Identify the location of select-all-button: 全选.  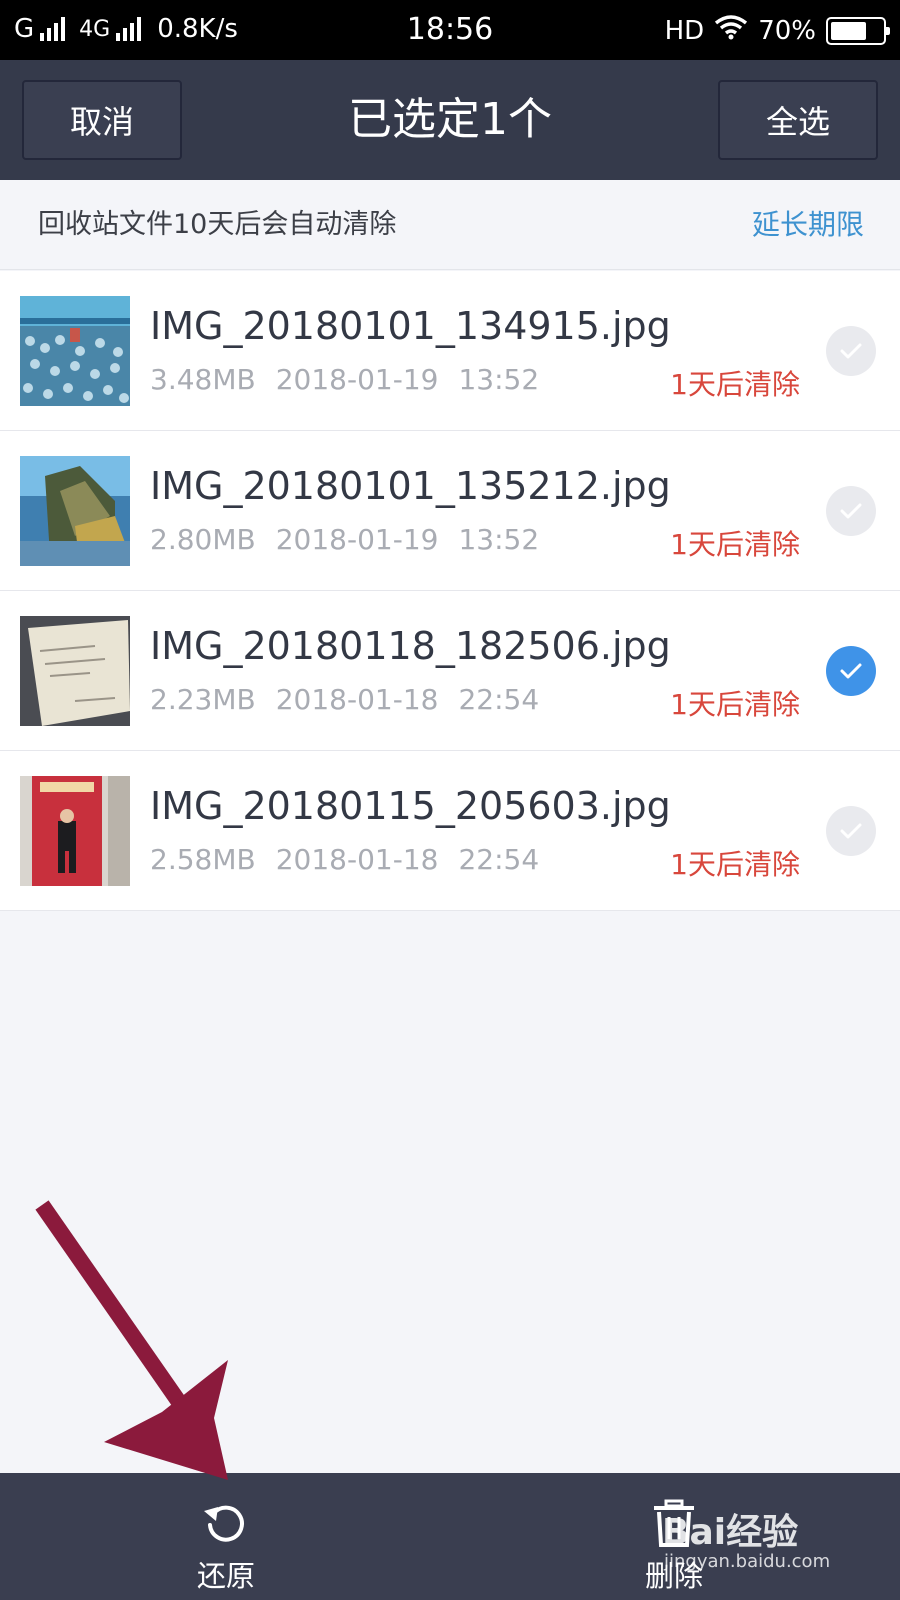
(798, 120).